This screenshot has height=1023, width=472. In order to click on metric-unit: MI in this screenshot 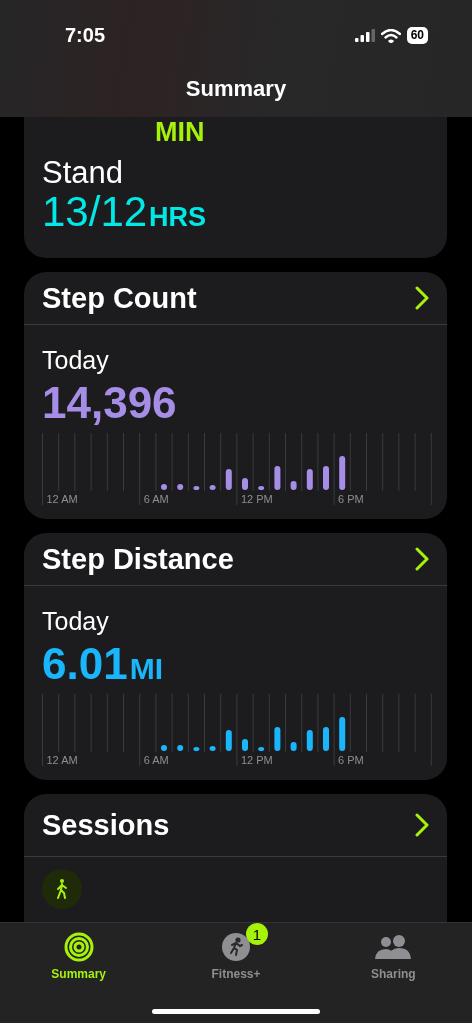, I will do `click(146, 669)`.